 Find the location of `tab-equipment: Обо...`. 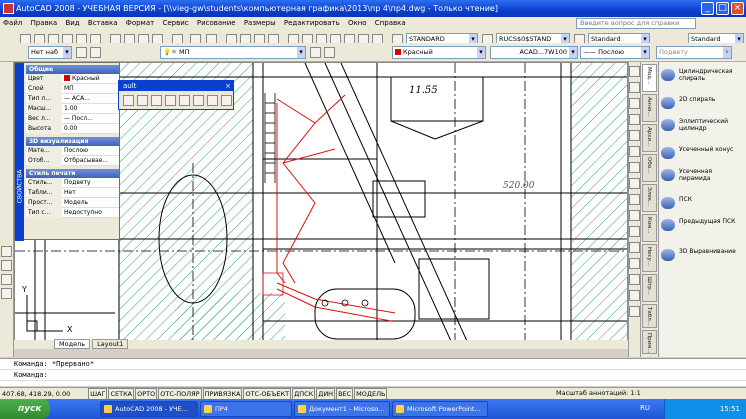

tab-equipment: Обо... is located at coordinates (649, 168).